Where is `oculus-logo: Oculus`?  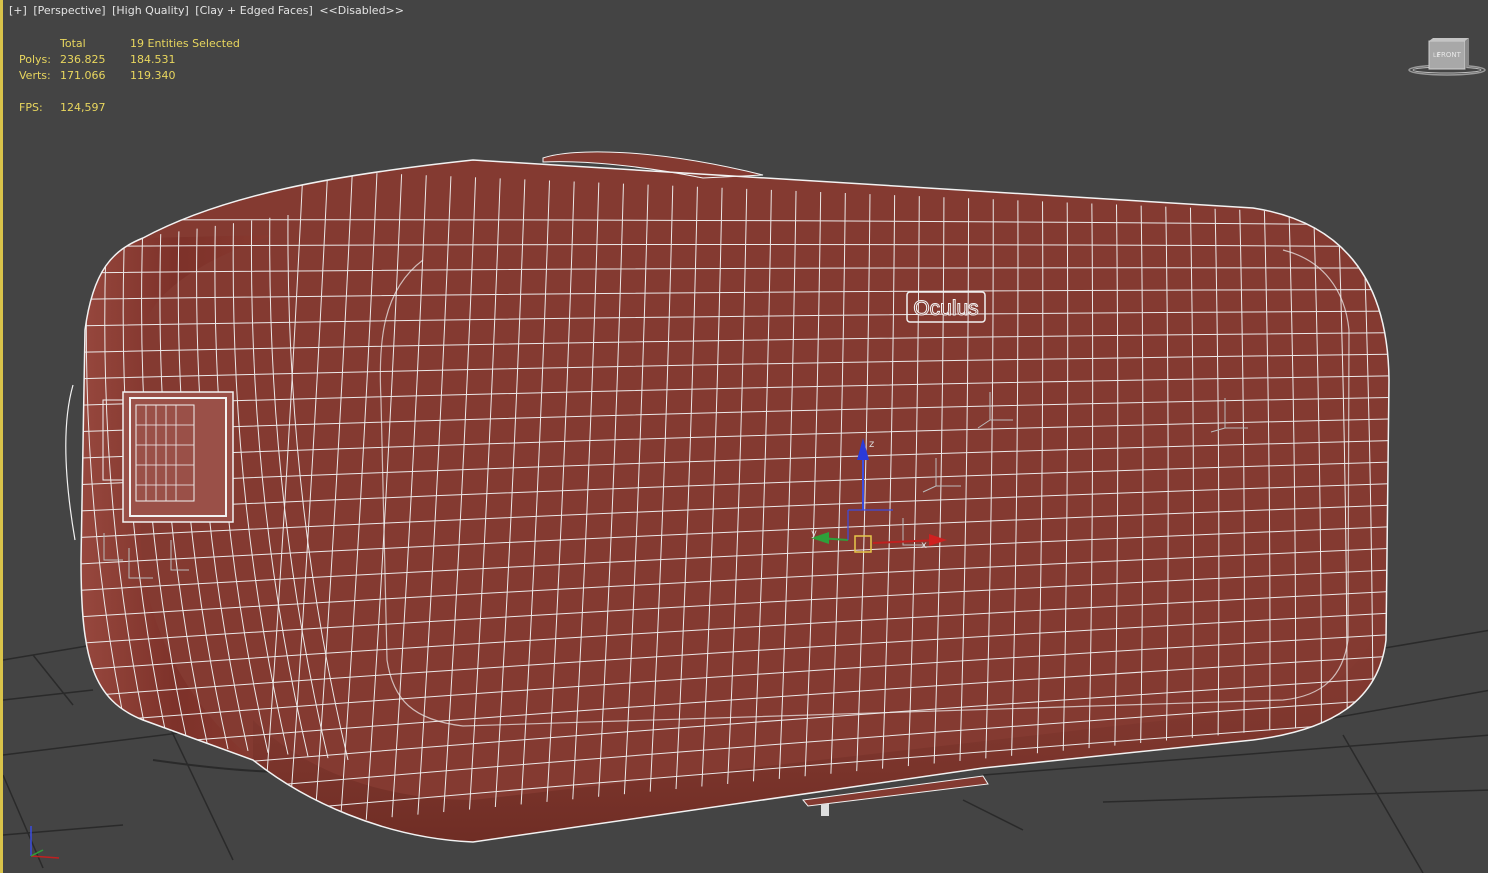
oculus-logo: Oculus is located at coordinates (946, 307).